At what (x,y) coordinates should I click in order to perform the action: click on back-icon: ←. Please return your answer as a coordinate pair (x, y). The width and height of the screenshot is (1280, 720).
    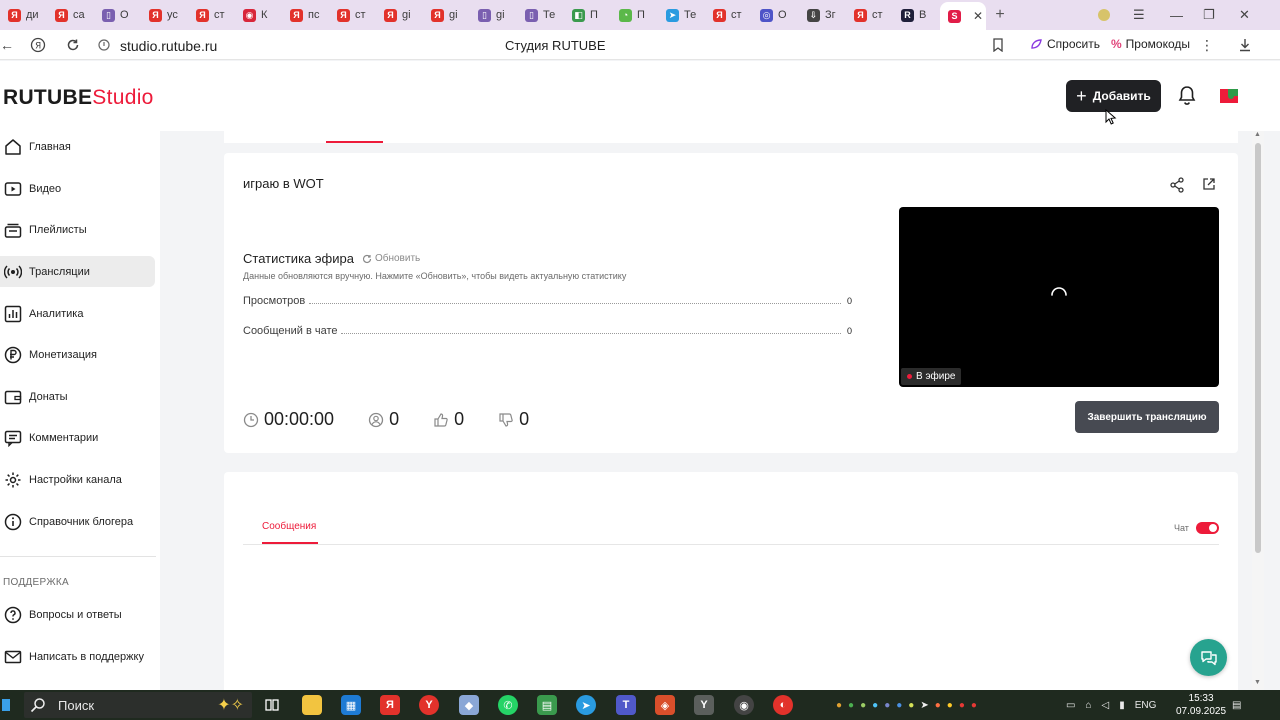
    Looking at the image, I should click on (7, 45).